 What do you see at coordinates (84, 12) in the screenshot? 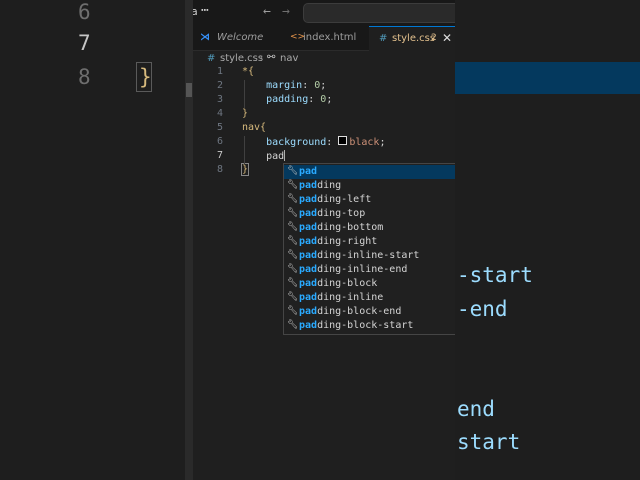
I see `backdrop-line-number: 6` at bounding box center [84, 12].